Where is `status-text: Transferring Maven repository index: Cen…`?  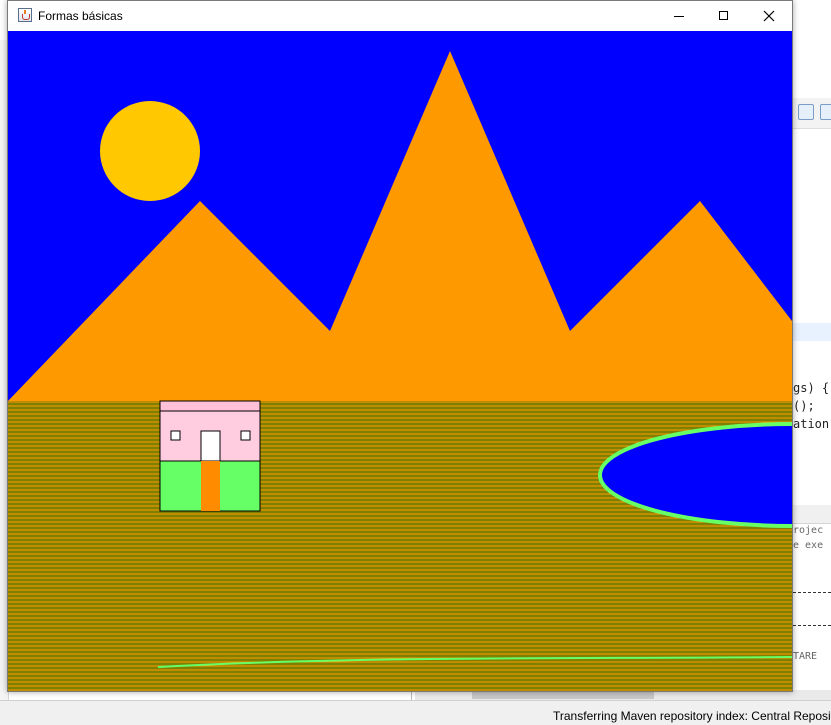 status-text: Transferring Maven repository index: Cen… is located at coordinates (692, 716).